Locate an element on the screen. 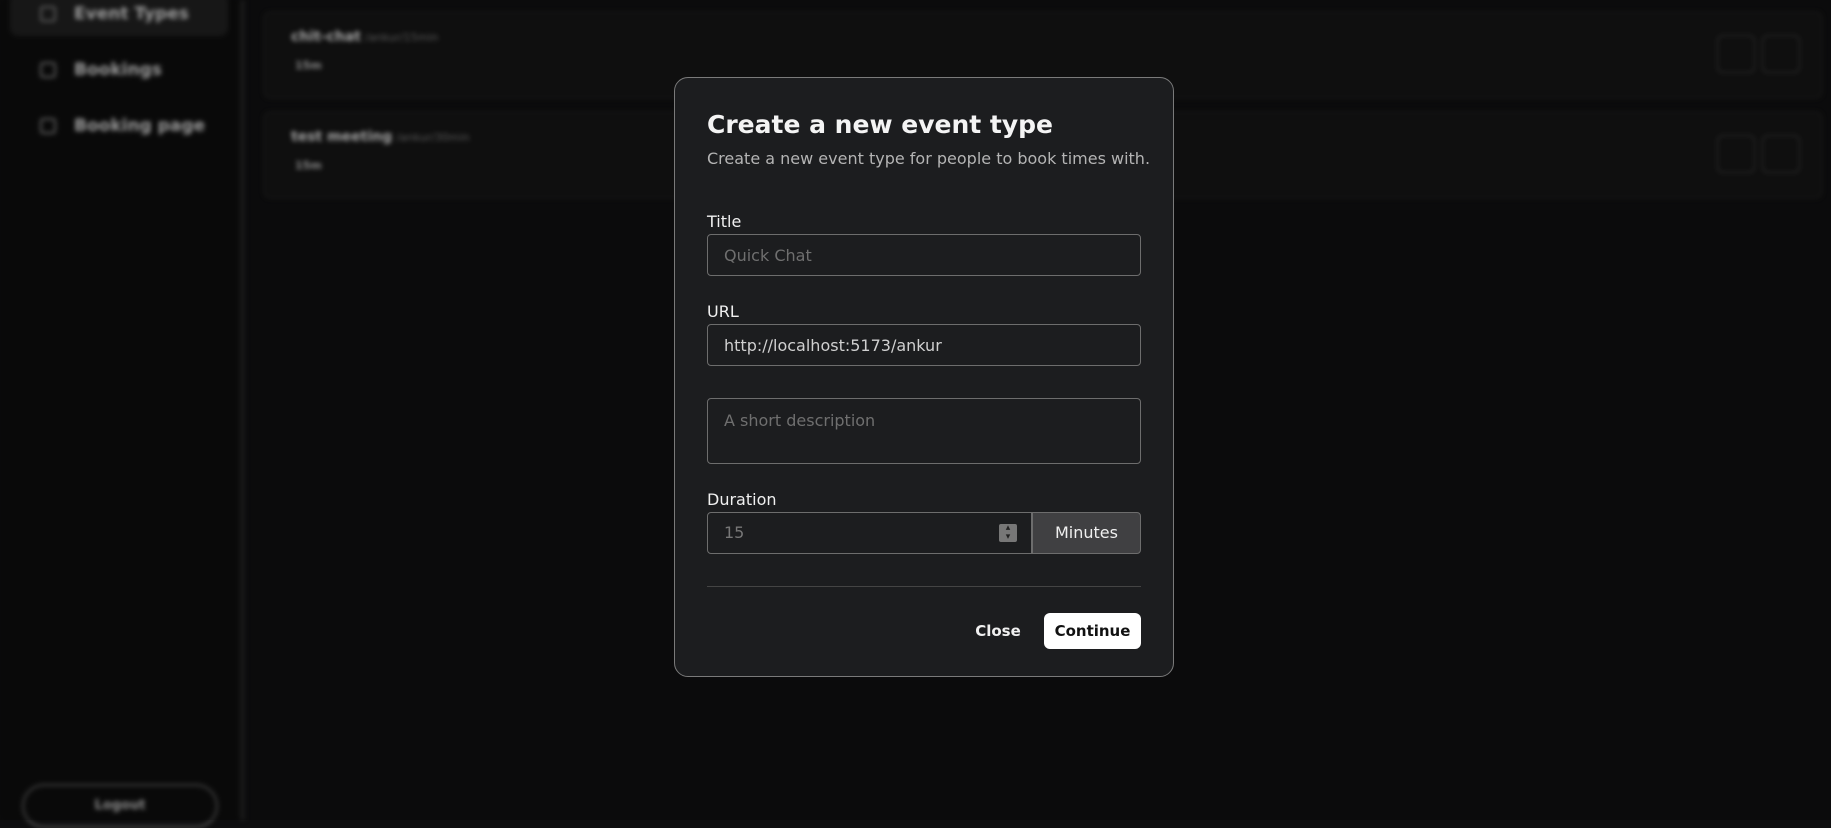 The height and width of the screenshot is (828, 1831). duration-input: 15 ▴ ▾ is located at coordinates (869, 533).